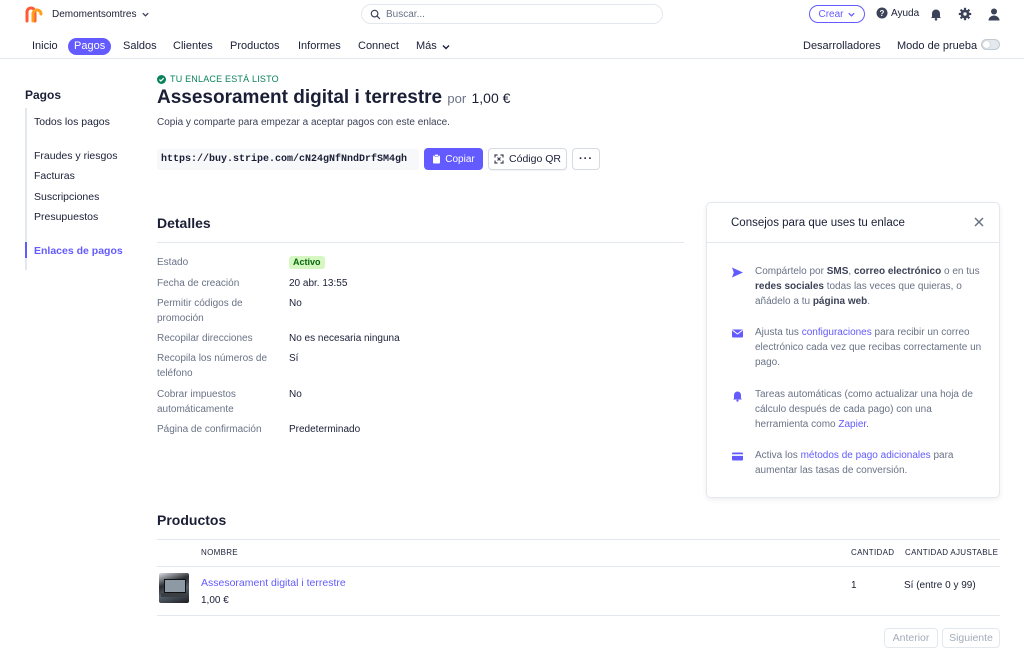 Image resolution: width=1024 pixels, height=671 pixels. What do you see at coordinates (837, 271) in the screenshot?
I see `tip-highlight: SMS` at bounding box center [837, 271].